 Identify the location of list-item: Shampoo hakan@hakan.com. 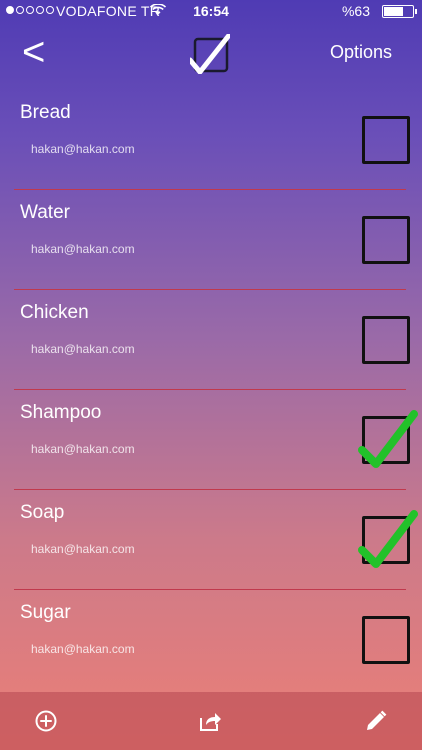
(211, 440).